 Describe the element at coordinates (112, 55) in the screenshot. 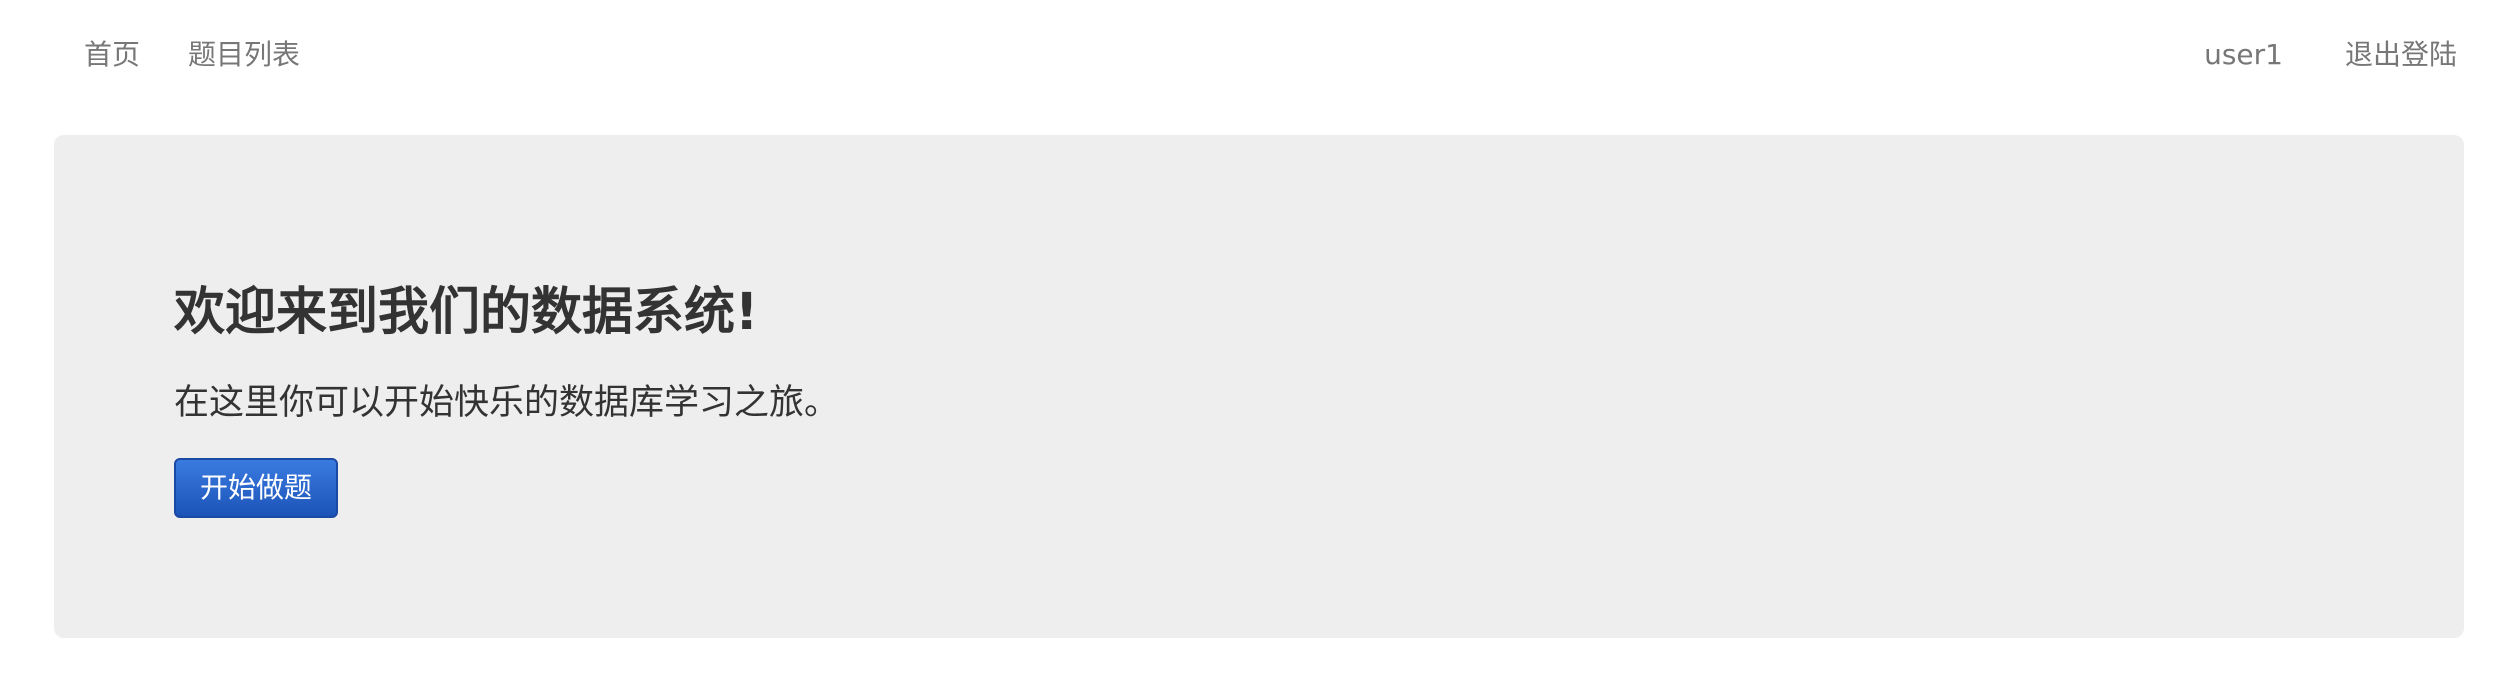

I see `nav-link-home: 首页` at that location.